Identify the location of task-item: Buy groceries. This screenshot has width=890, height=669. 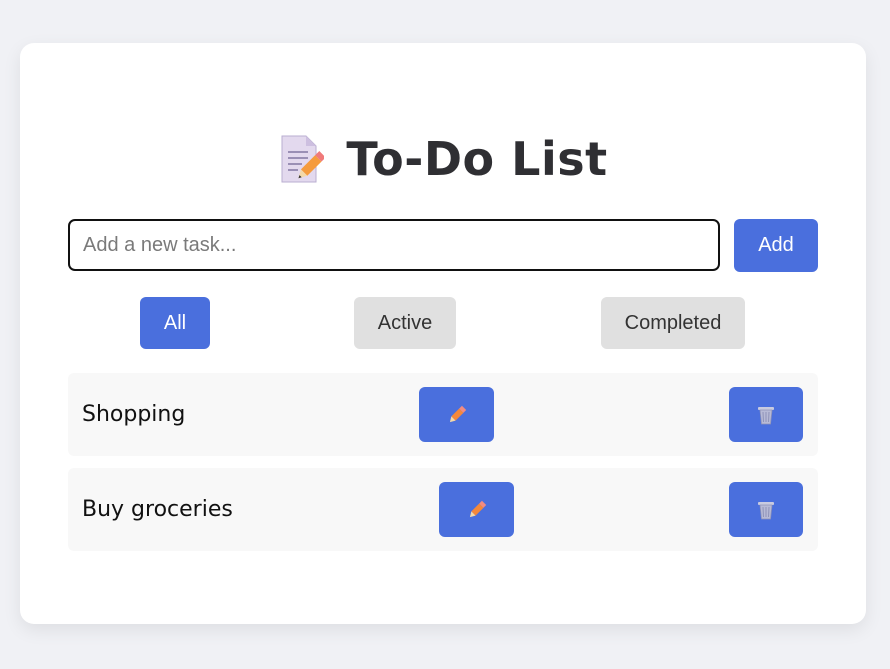
(443, 509).